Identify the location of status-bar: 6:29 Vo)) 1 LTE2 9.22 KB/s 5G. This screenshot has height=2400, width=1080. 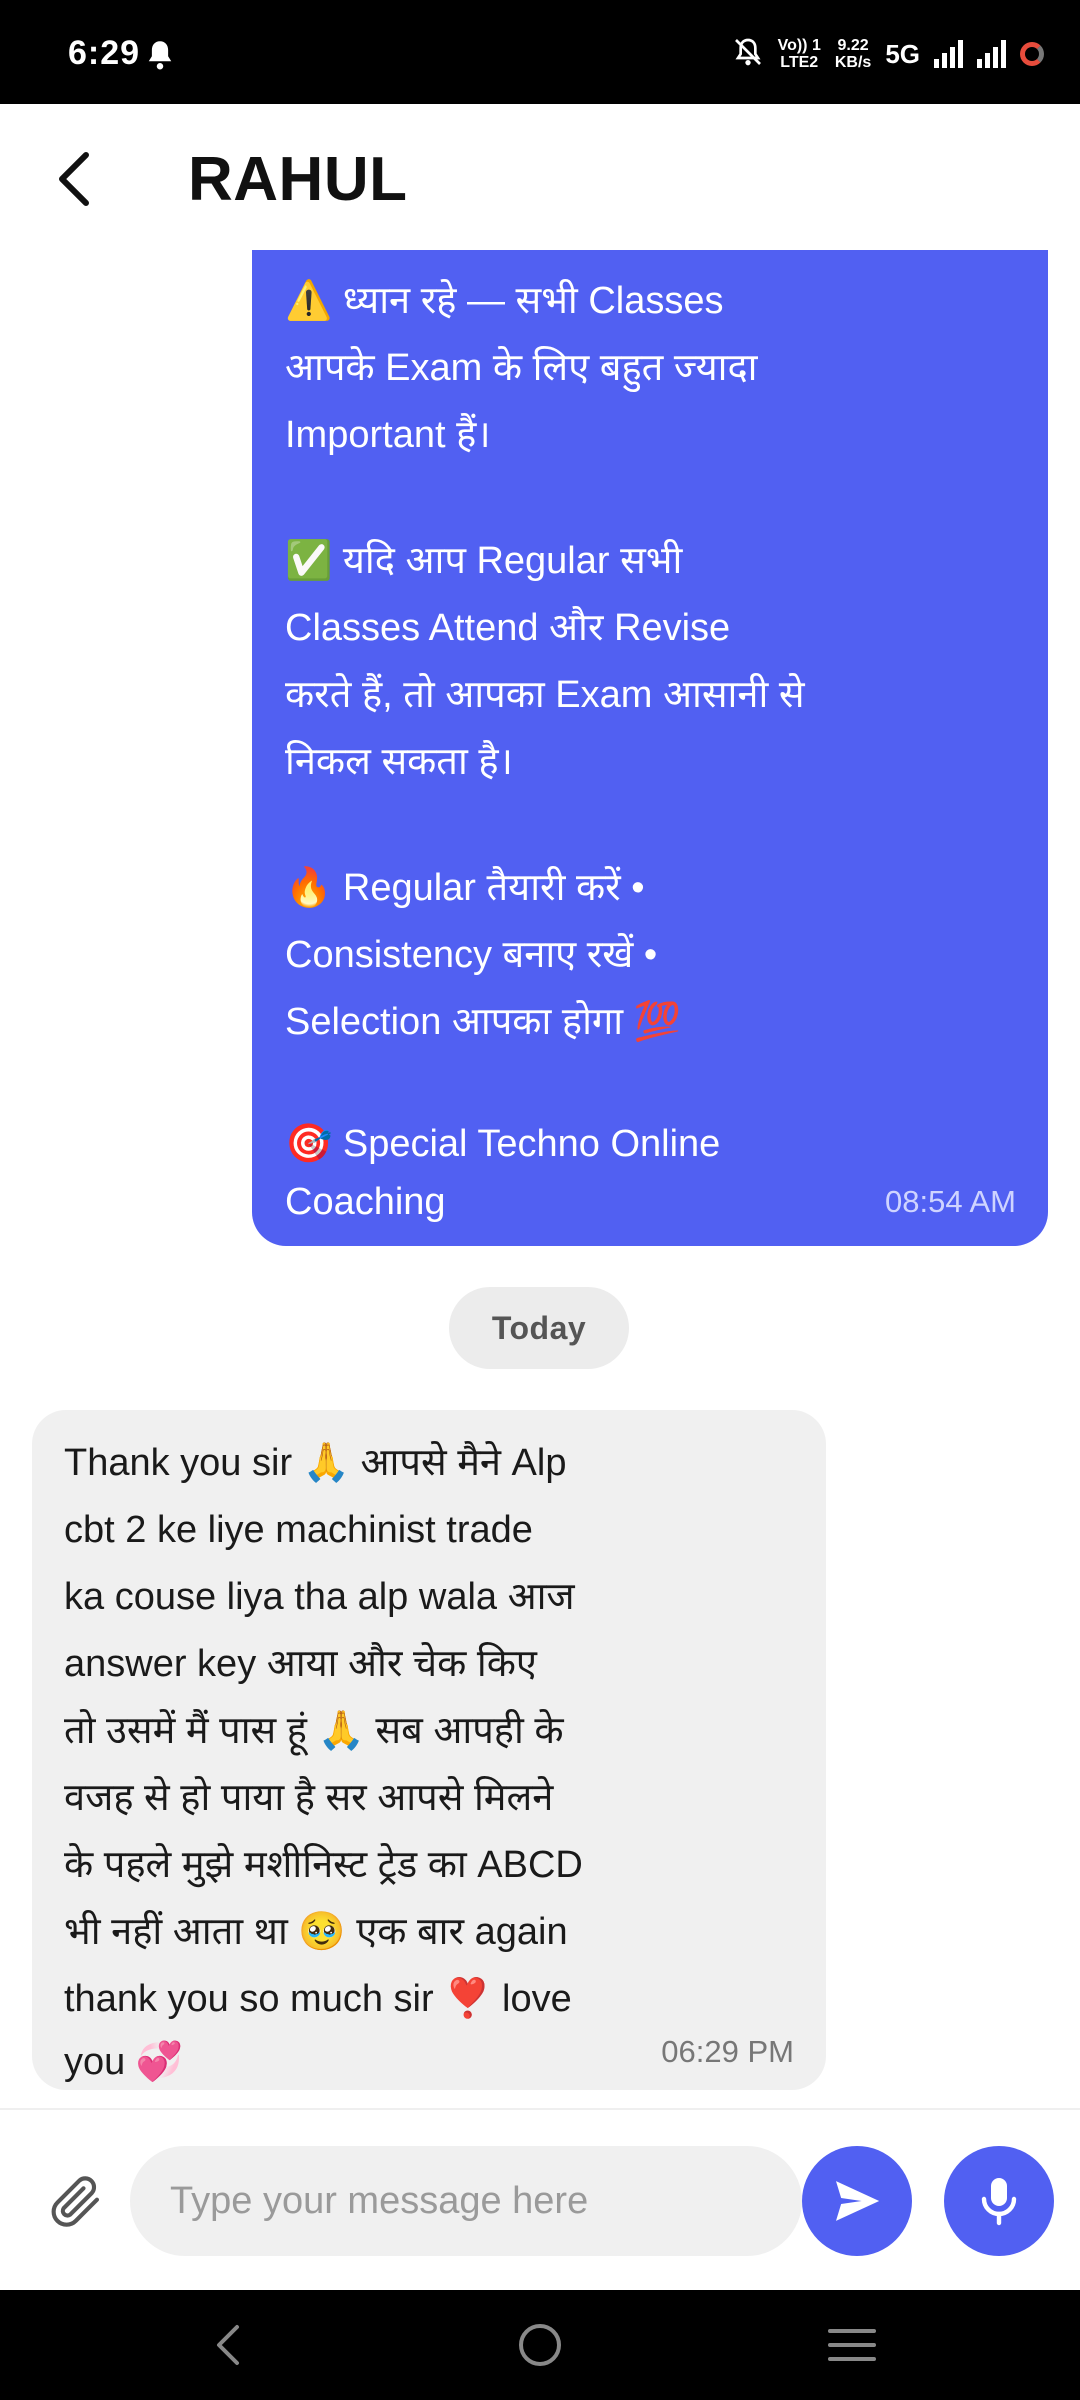
(540, 52).